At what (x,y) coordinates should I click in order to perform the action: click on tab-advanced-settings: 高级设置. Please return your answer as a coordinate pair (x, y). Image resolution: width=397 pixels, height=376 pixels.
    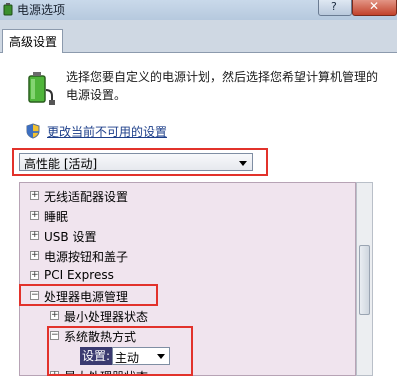
    Looking at the image, I should click on (32, 41).